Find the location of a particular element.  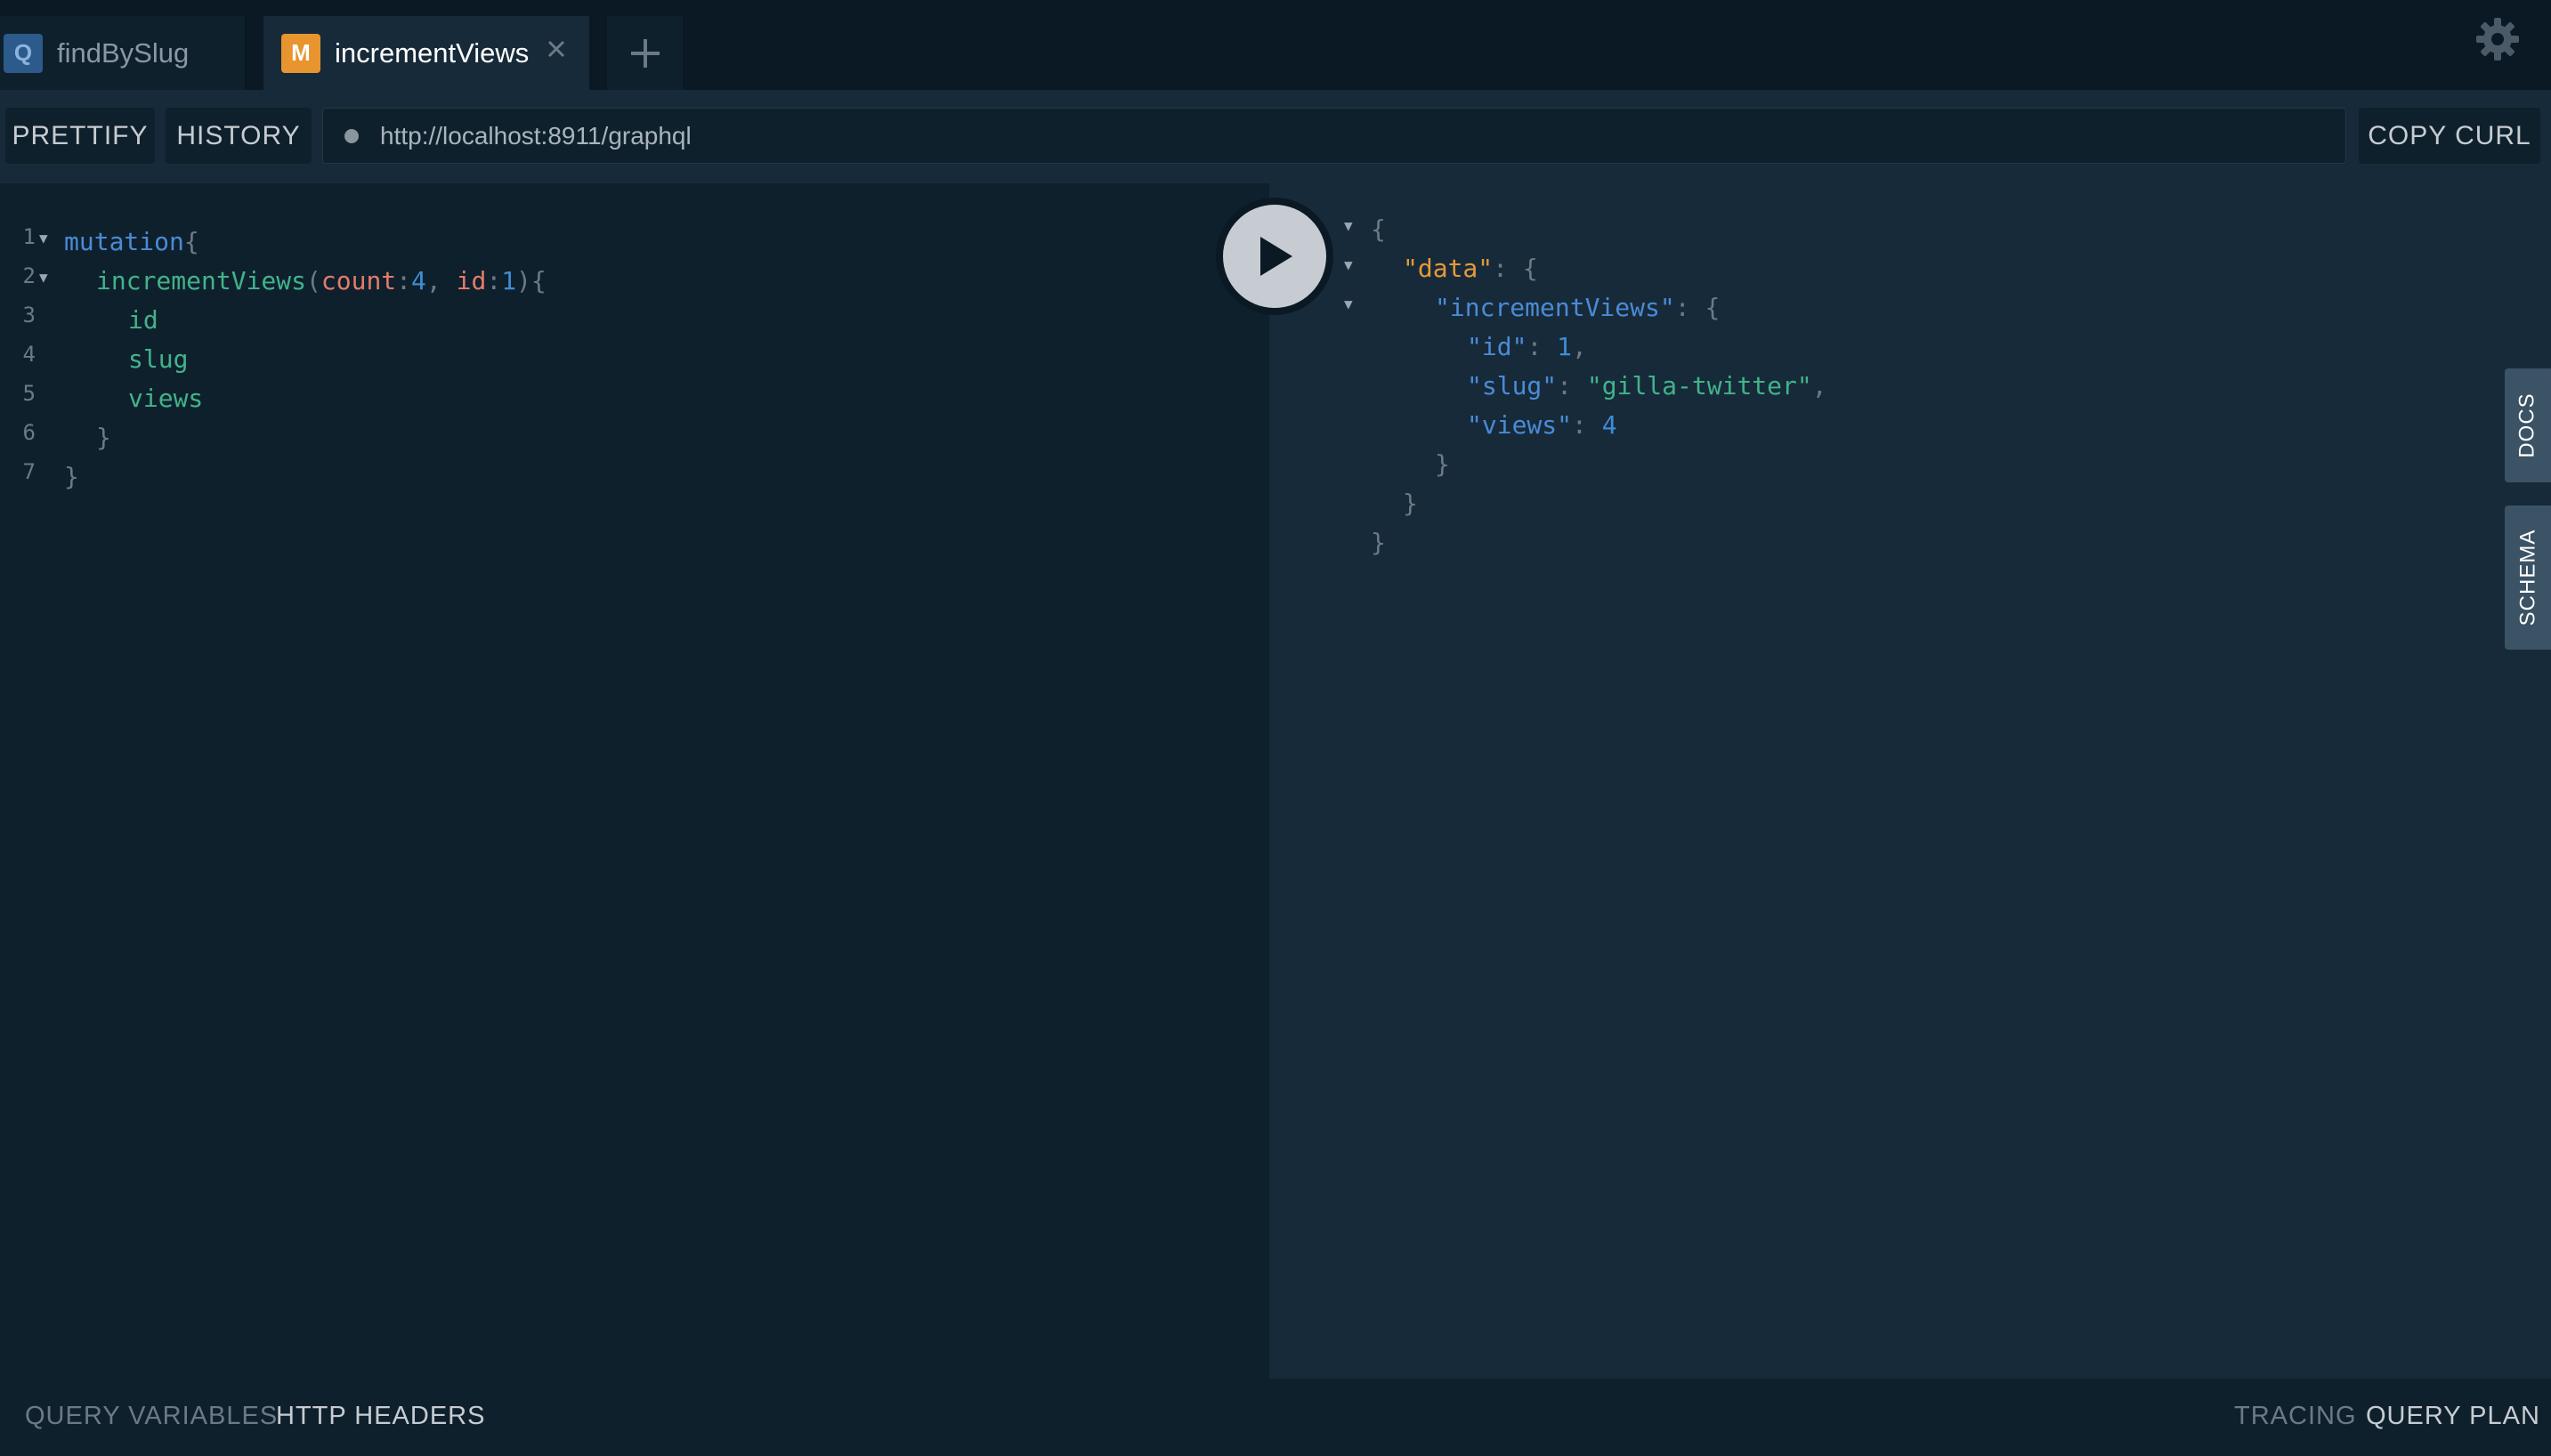

tab-bar: Q findBySlug M incrementViews is located at coordinates (1275, 45).